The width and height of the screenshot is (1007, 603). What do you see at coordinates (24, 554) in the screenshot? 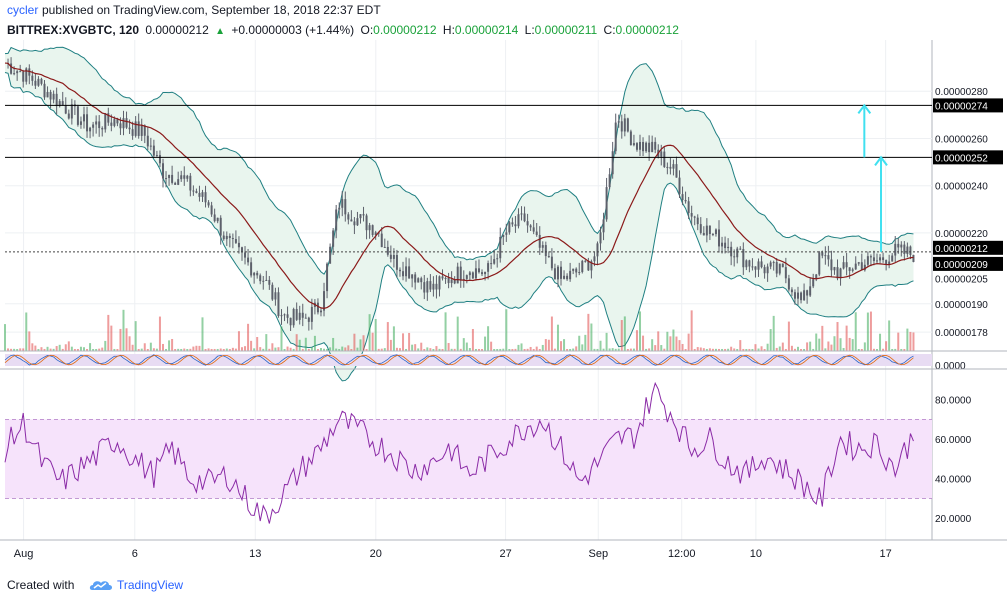
I see `x-tick-label: Aug` at bounding box center [24, 554].